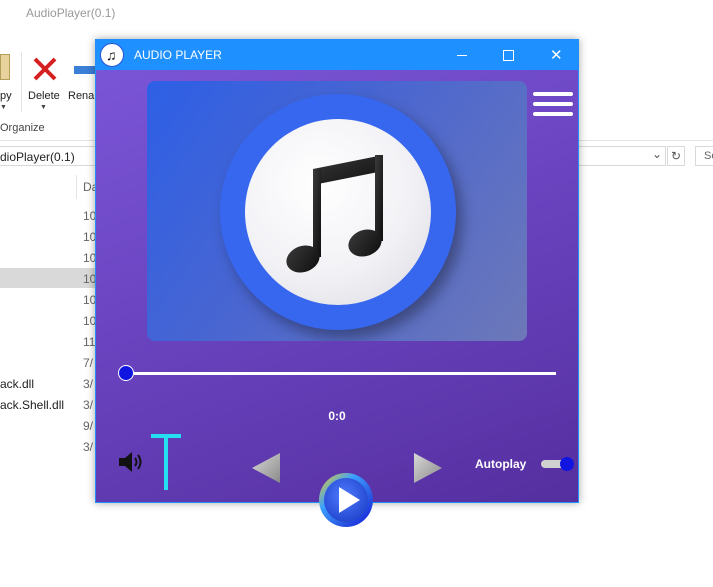 This screenshot has width=713, height=587. I want to click on ribbon-divider, so click(21, 82).